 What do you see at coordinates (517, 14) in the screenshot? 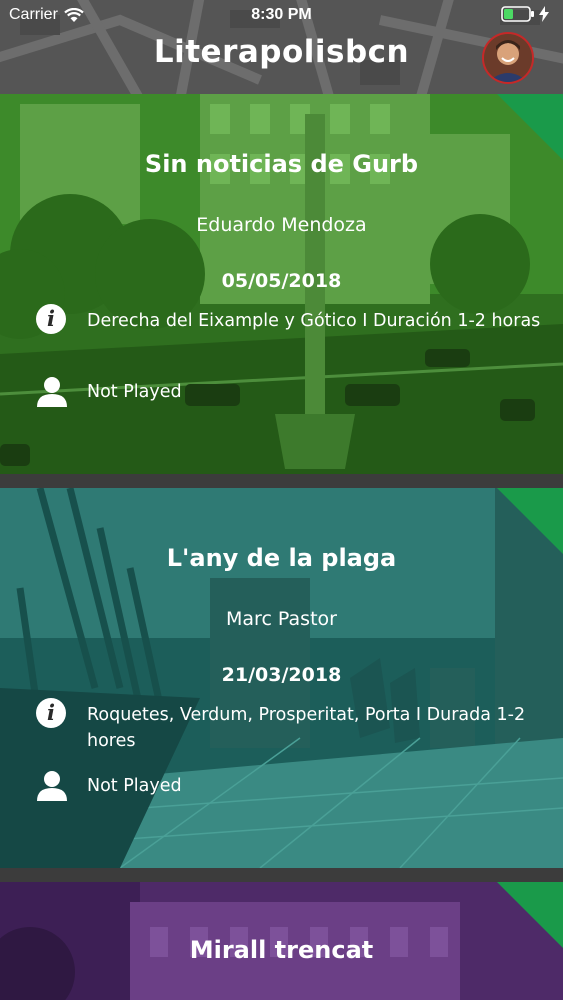
I see `battery-icon` at bounding box center [517, 14].